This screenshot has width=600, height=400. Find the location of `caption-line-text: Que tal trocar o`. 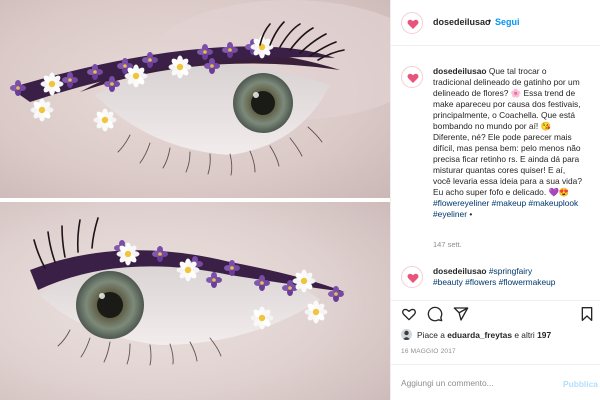

caption-line-text: Que tal trocar o is located at coordinates (517, 71).